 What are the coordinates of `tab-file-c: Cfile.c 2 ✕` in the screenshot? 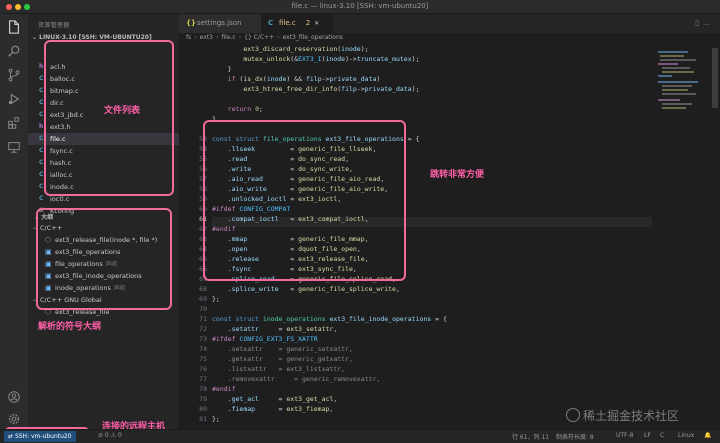 It's located at (297, 23).